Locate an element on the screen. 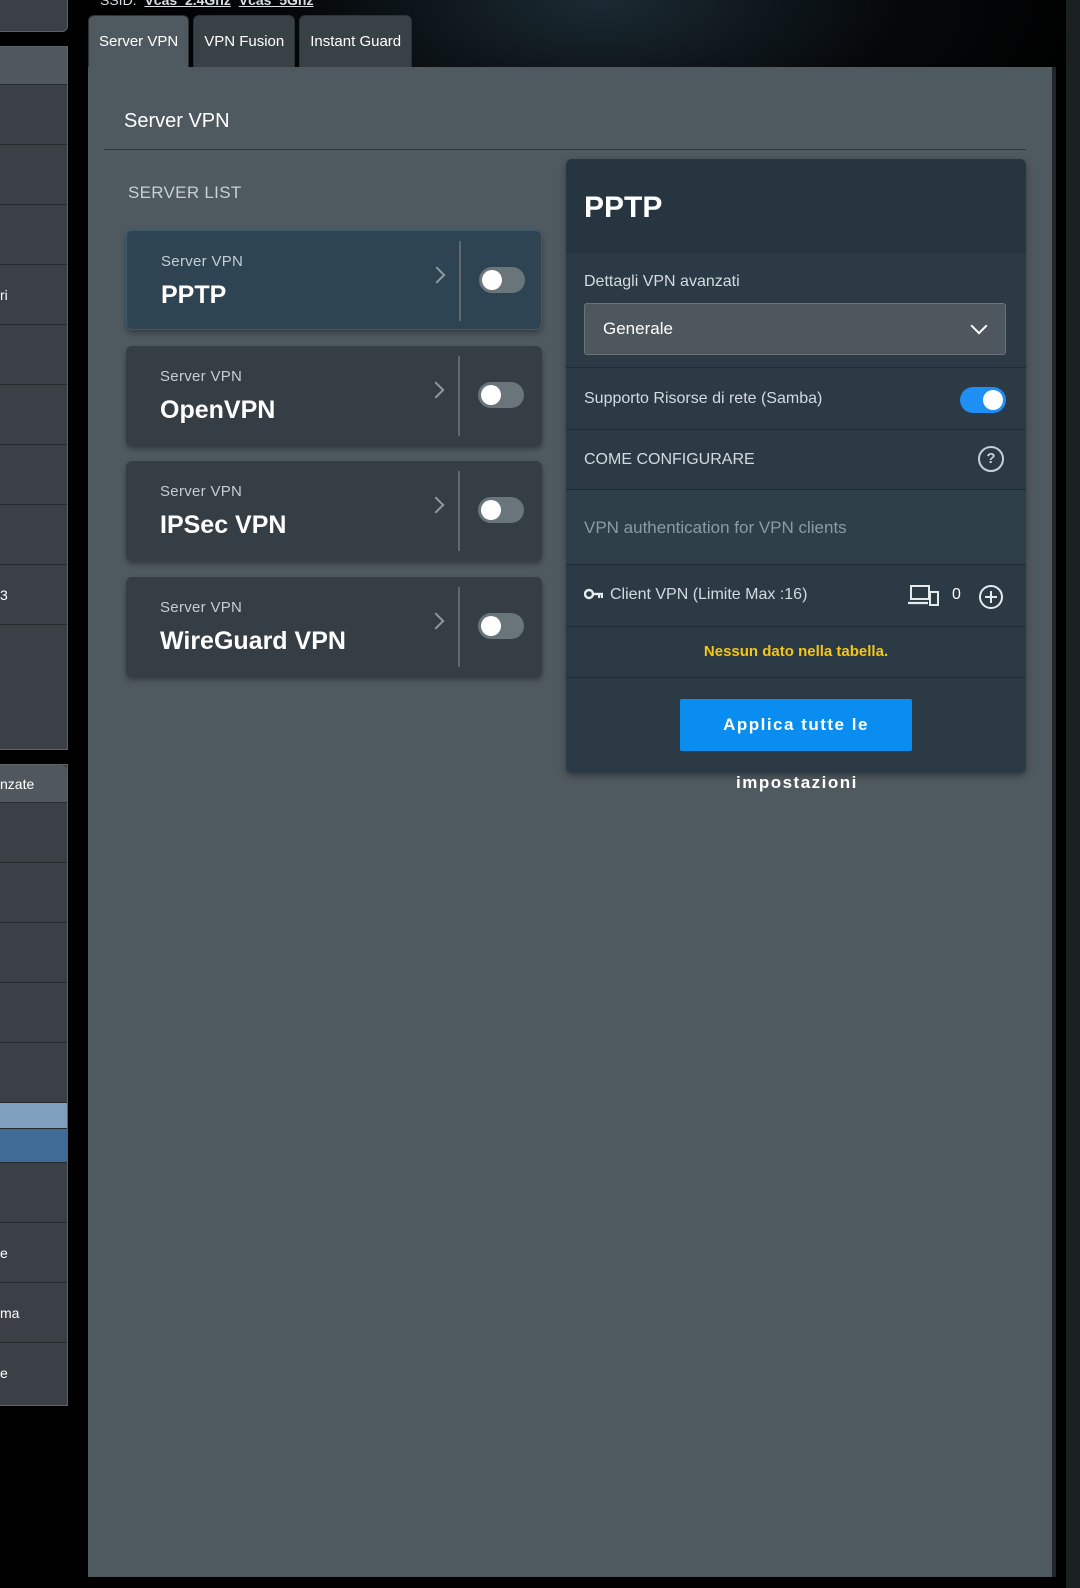  server-card-openvpn: Server VPN OpenVPN is located at coordinates (334, 396).